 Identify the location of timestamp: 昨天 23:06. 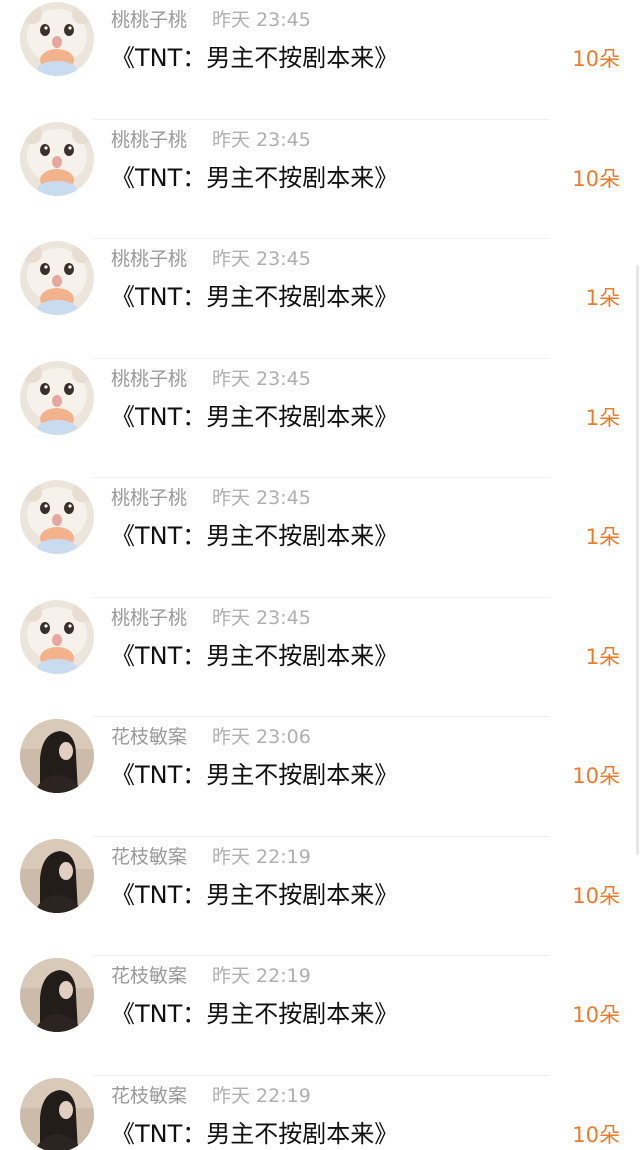
(261, 737).